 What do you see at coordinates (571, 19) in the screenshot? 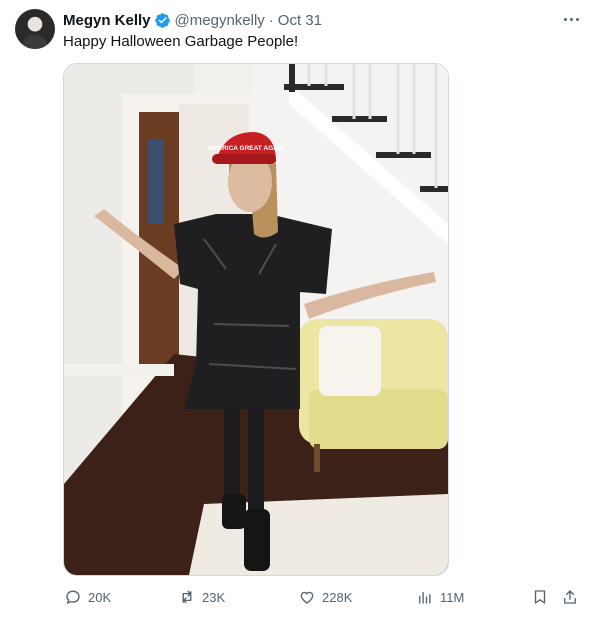
I see `more-options-icon` at bounding box center [571, 19].